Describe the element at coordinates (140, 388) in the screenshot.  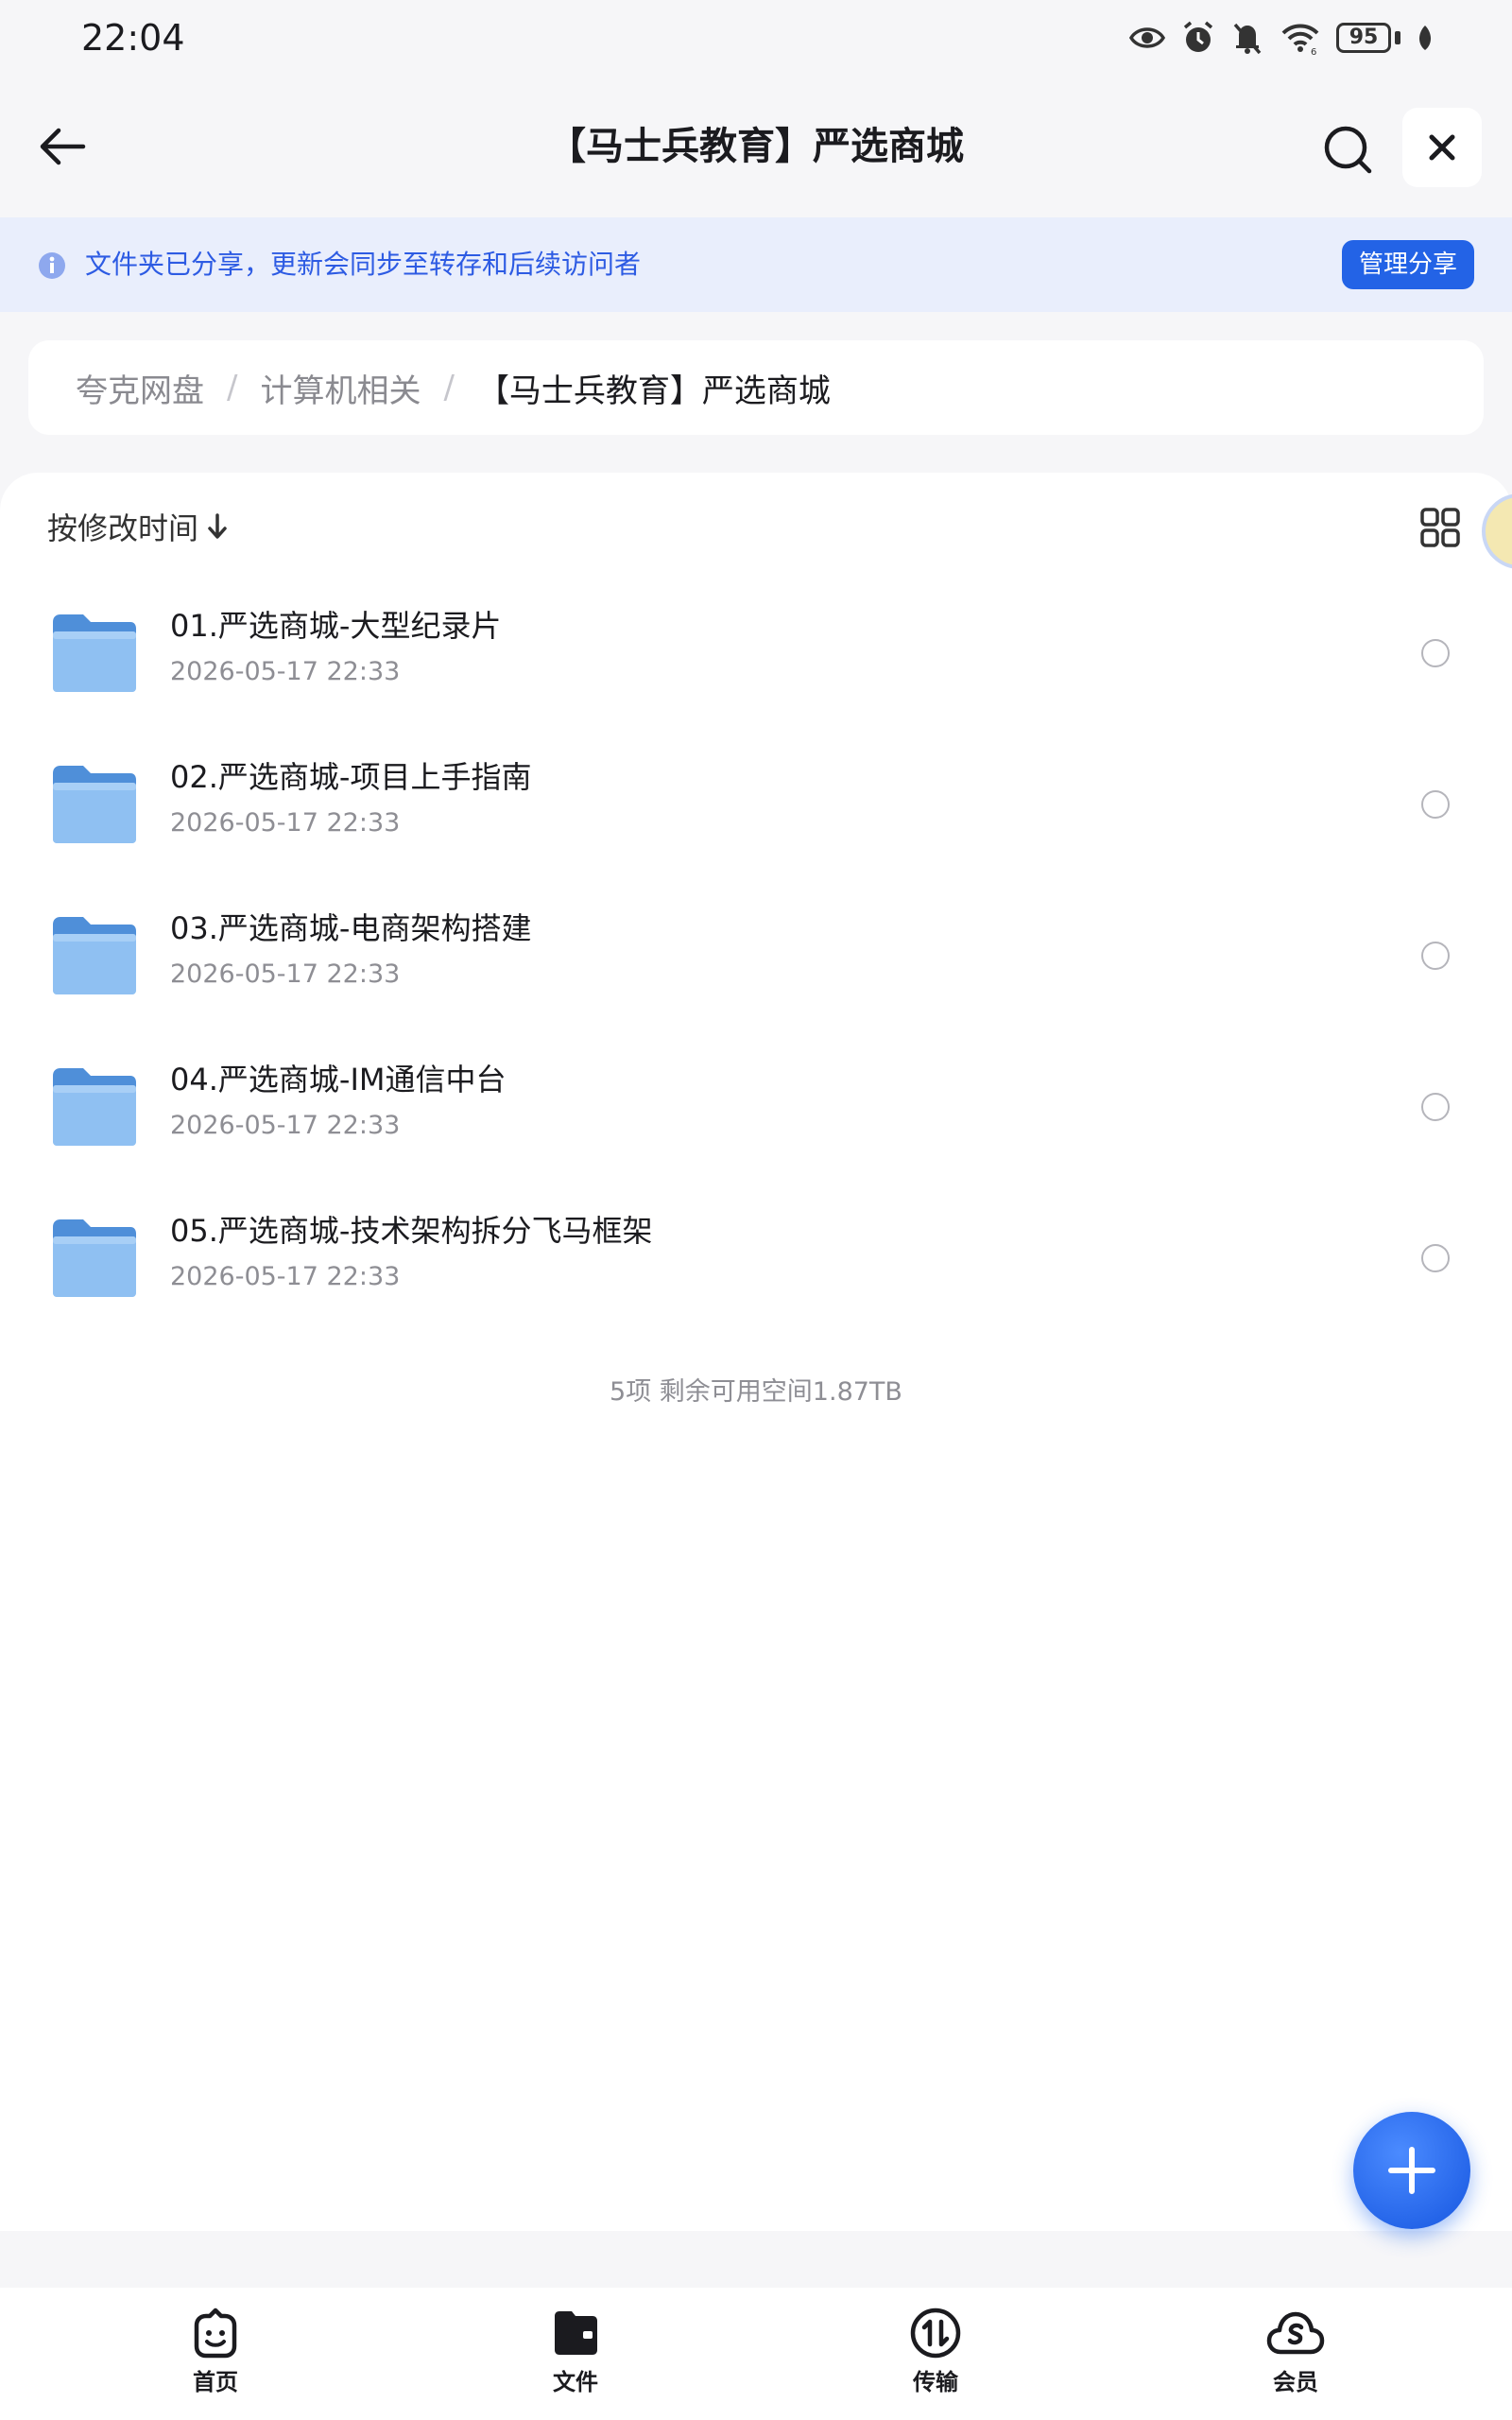
I see `breadcrumb-item-root: 夸克网盘` at that location.